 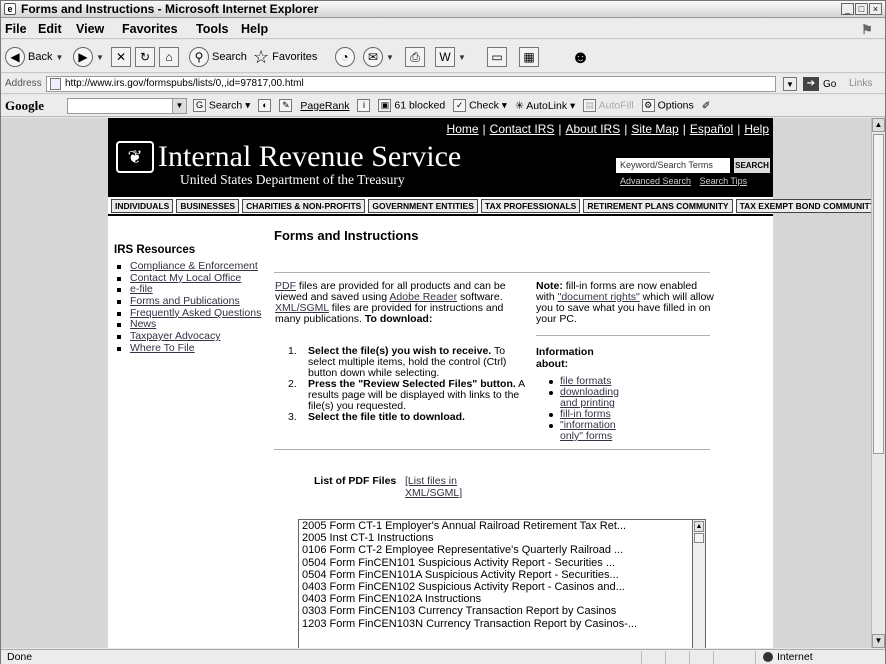 What do you see at coordinates (530, 206) in the screenshot?
I see `nav-tax-professionals: TAX PROFESSIONALS` at bounding box center [530, 206].